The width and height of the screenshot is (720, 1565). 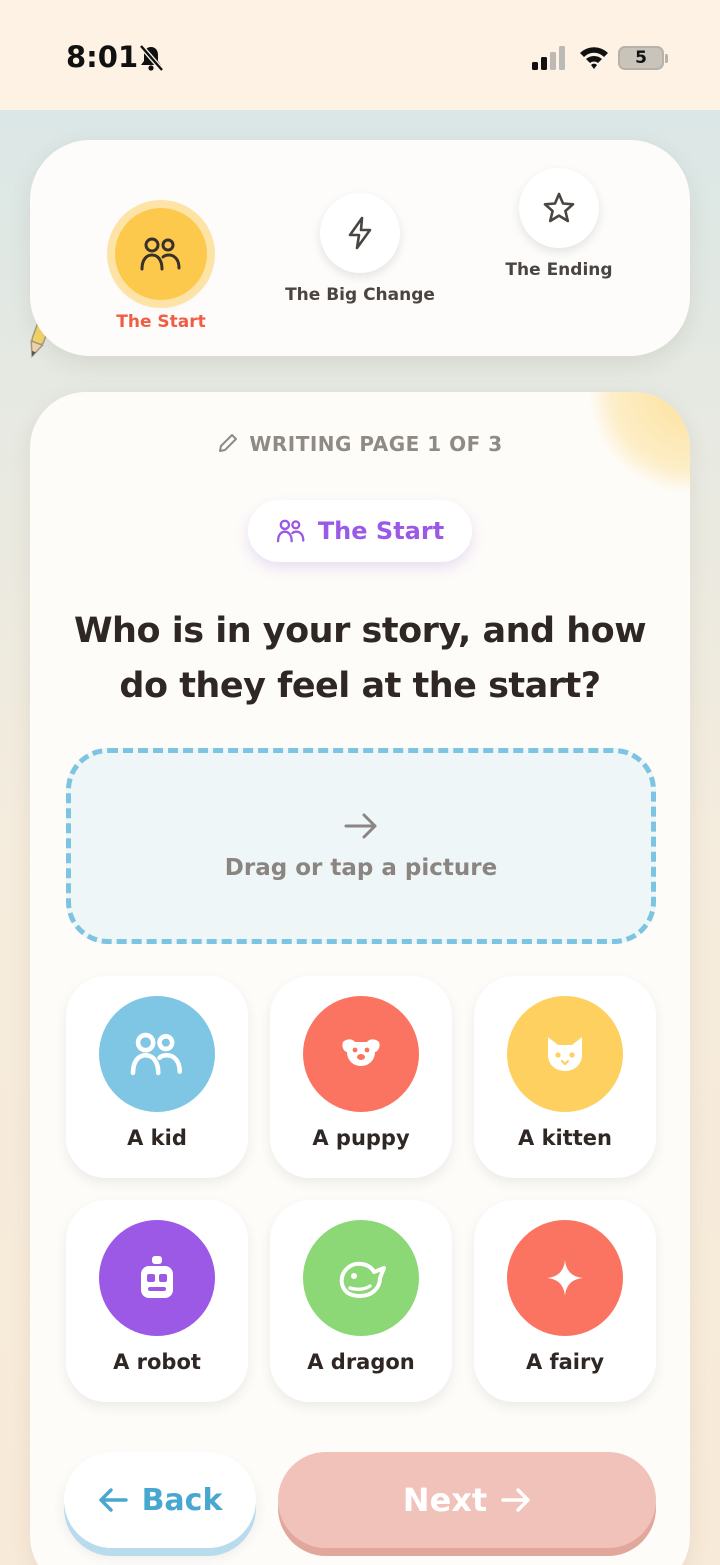 What do you see at coordinates (361, 1138) in the screenshot?
I see `tile-label: A puppy` at bounding box center [361, 1138].